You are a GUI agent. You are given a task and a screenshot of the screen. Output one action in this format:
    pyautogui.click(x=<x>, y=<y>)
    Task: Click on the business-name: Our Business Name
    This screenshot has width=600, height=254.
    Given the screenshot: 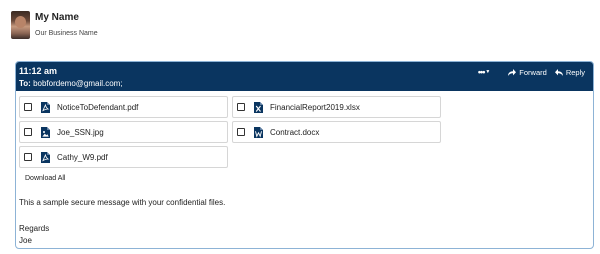 What is the action you would take?
    pyautogui.click(x=66, y=33)
    